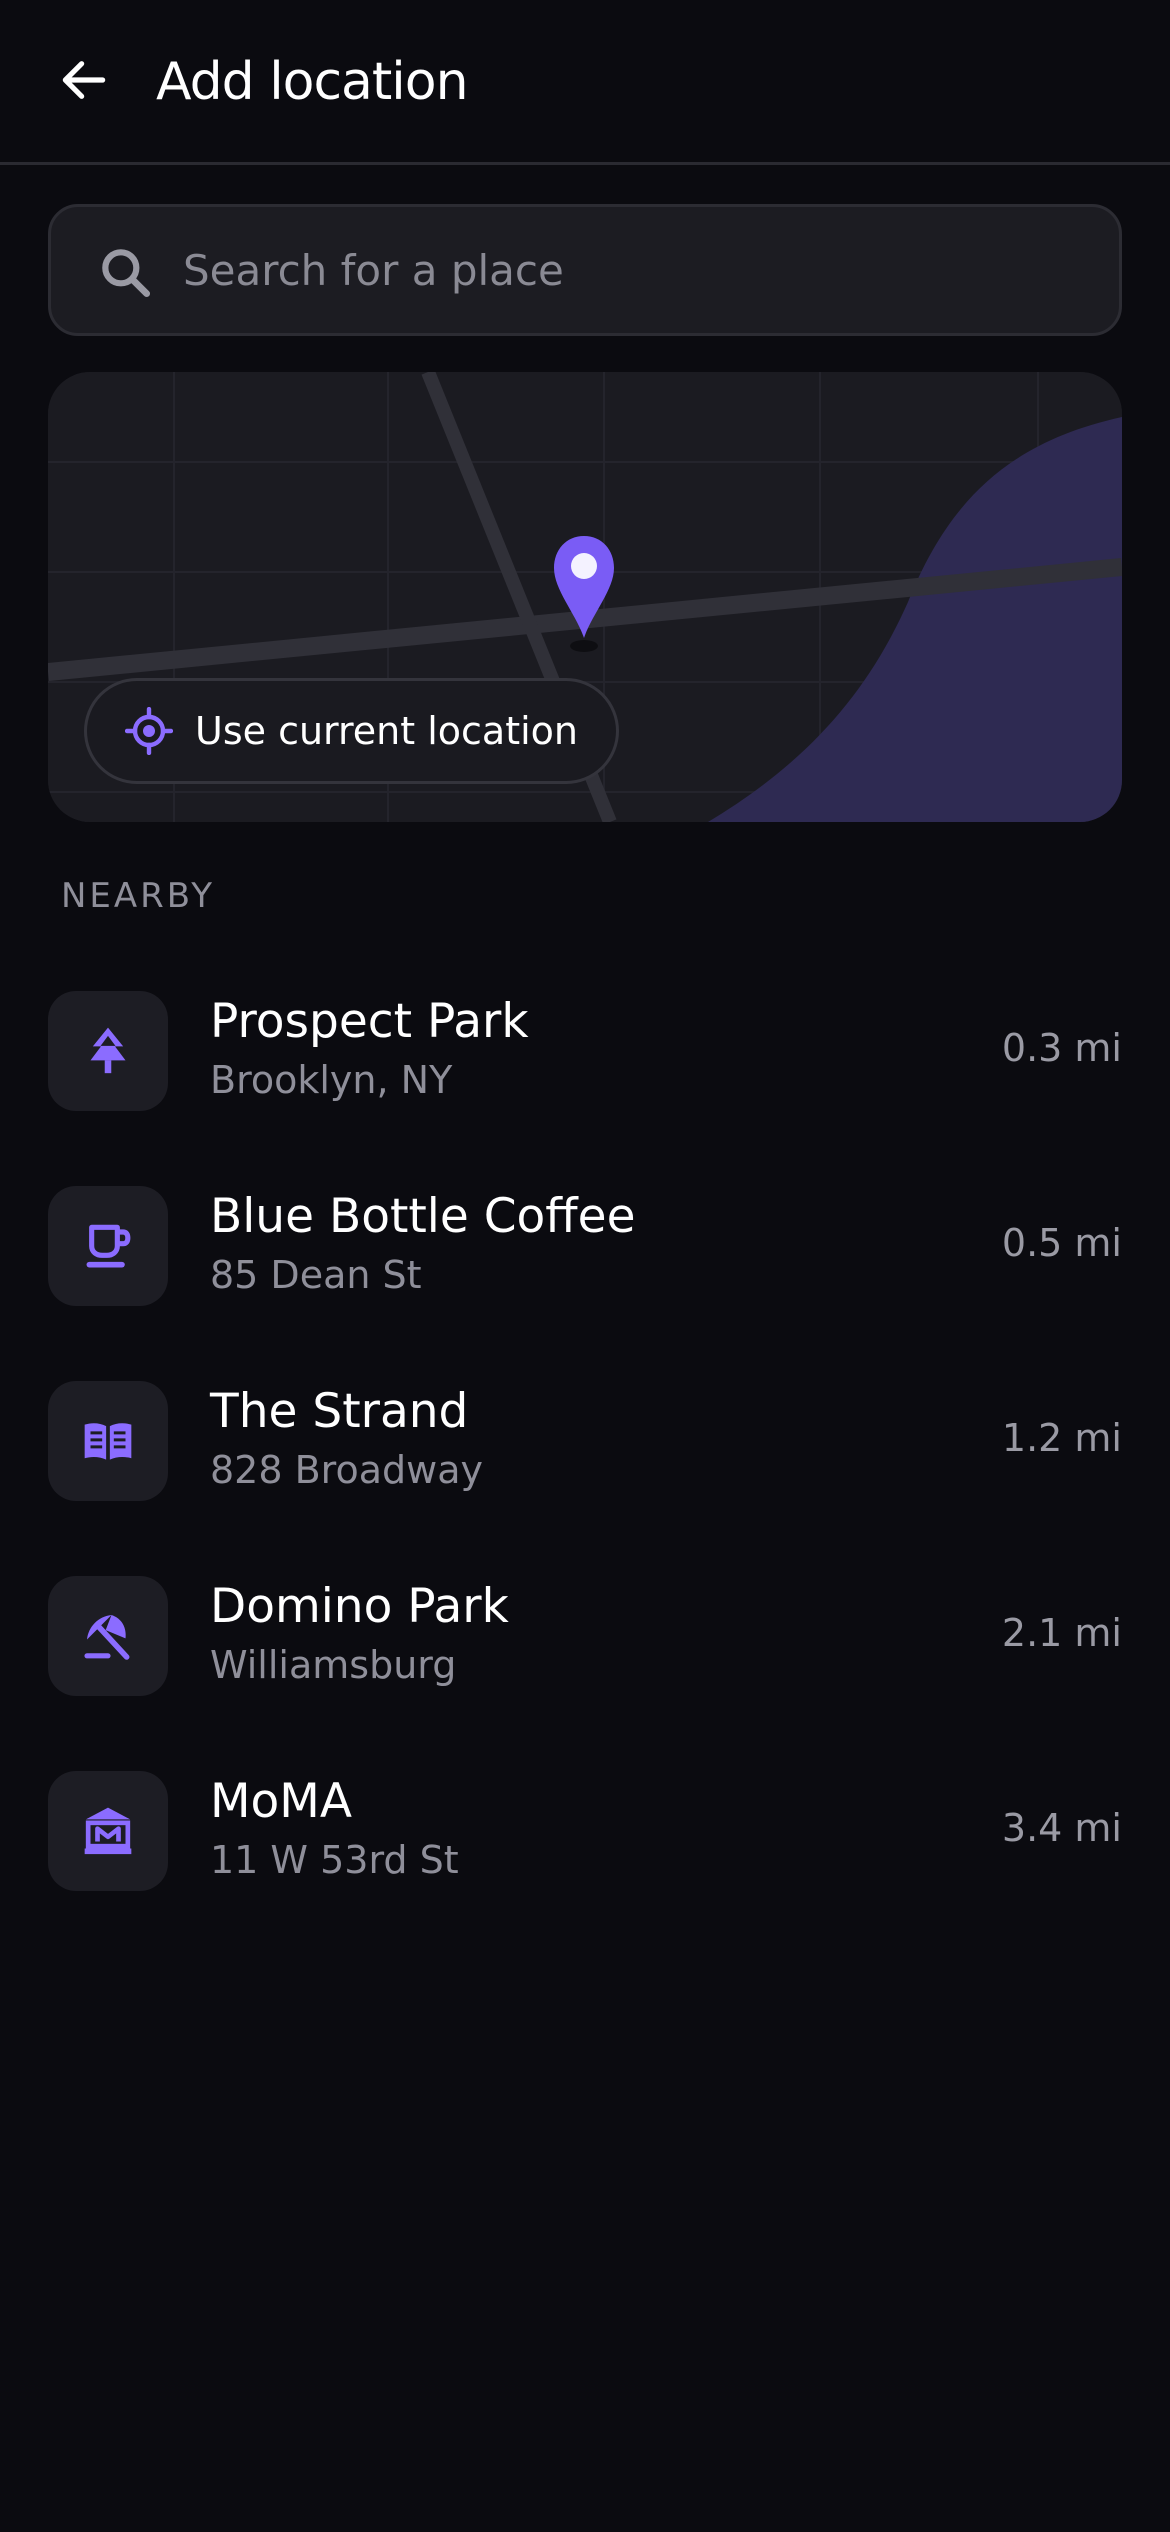 The image size is (1170, 2532). What do you see at coordinates (1061, 1048) in the screenshot?
I see `place-distance: 0.3 mi` at bounding box center [1061, 1048].